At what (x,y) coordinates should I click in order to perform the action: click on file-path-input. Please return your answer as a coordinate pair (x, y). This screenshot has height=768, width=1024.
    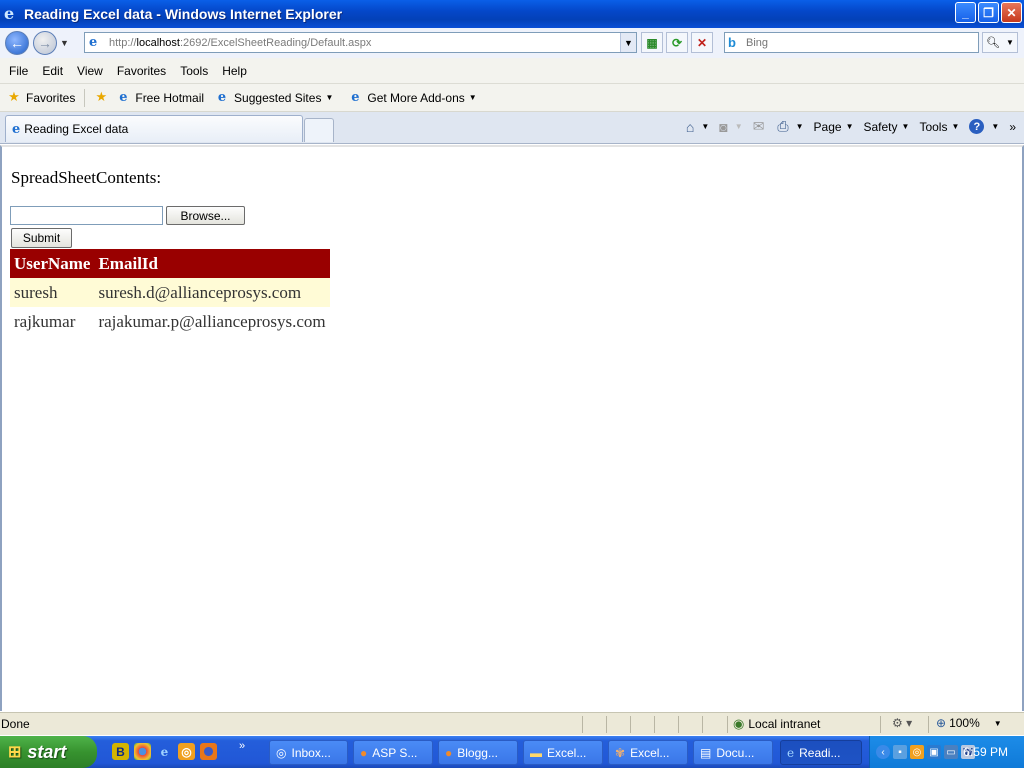
    Looking at the image, I should click on (86, 215).